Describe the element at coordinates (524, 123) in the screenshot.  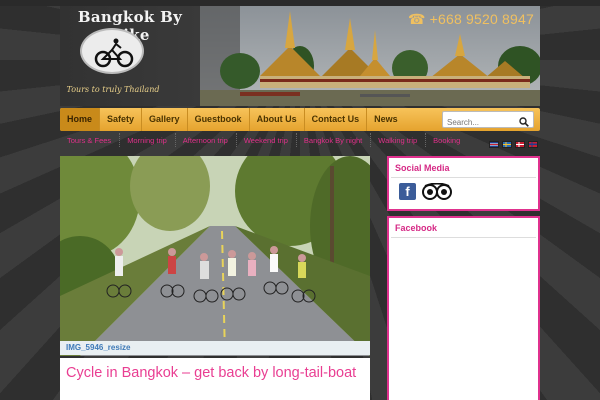
I see `search-icon` at that location.